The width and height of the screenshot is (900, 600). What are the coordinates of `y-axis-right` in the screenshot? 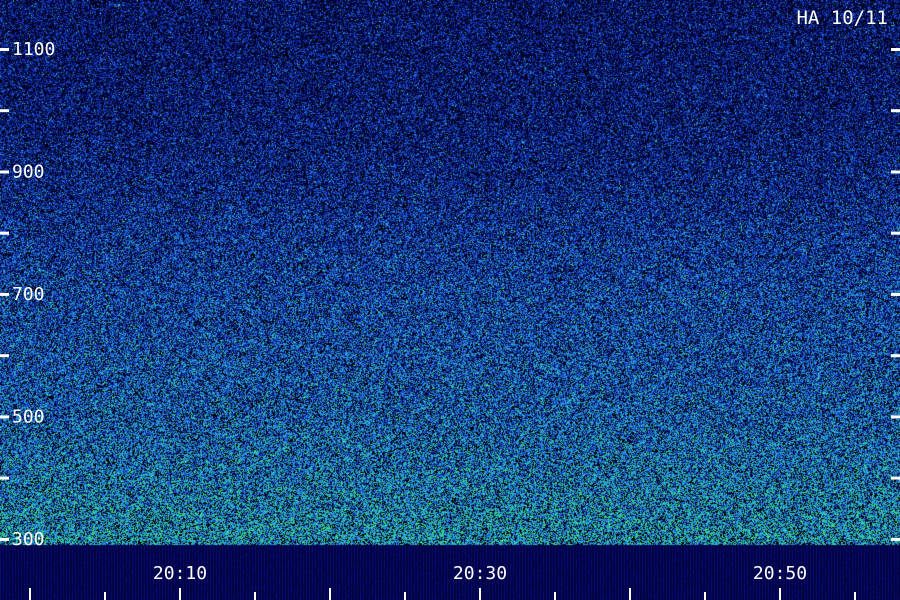 It's located at (895, 294).